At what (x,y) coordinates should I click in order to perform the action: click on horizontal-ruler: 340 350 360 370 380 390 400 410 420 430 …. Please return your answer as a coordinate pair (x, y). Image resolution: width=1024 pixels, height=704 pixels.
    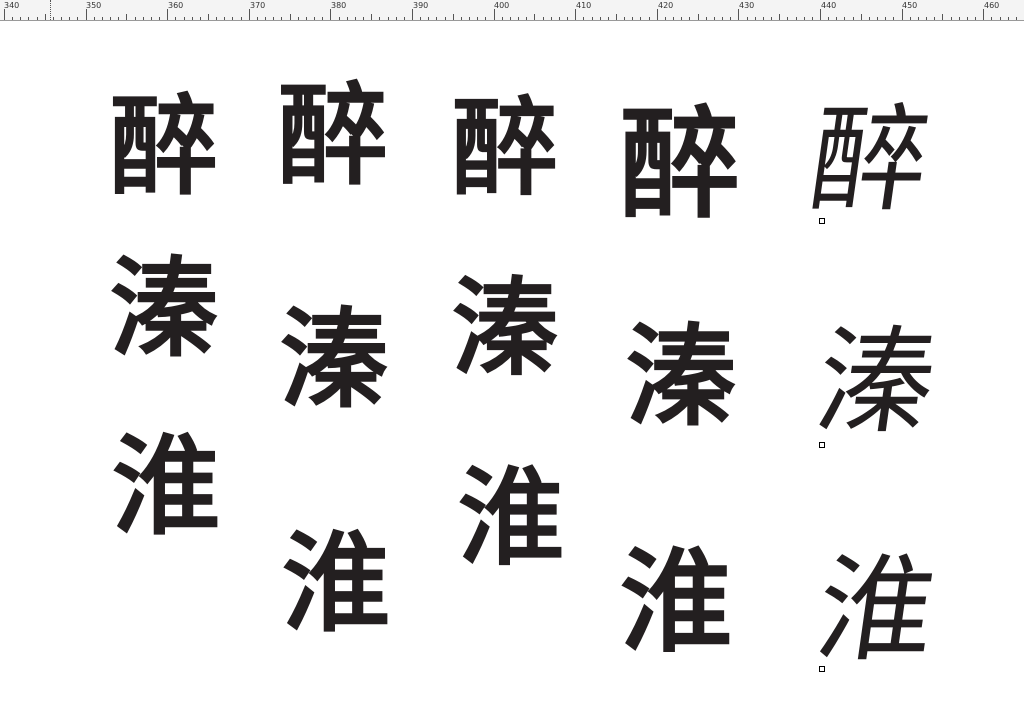
    Looking at the image, I should click on (512, 10).